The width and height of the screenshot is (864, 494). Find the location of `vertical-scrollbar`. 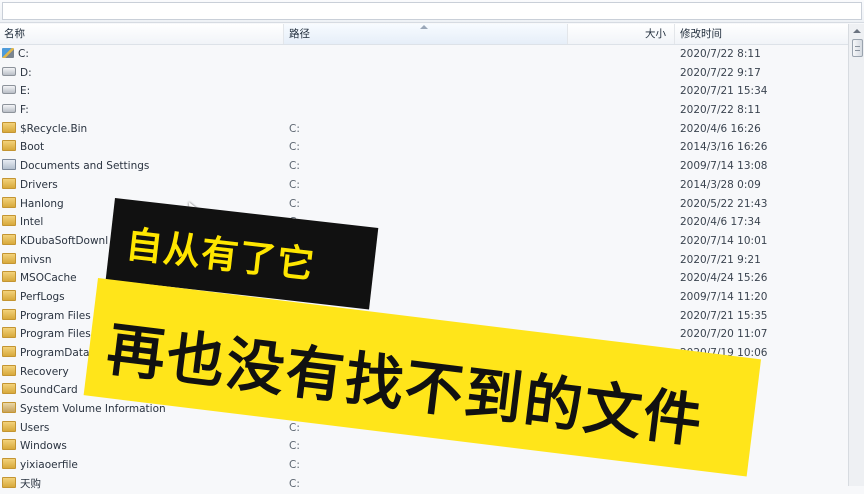

vertical-scrollbar is located at coordinates (856, 255).